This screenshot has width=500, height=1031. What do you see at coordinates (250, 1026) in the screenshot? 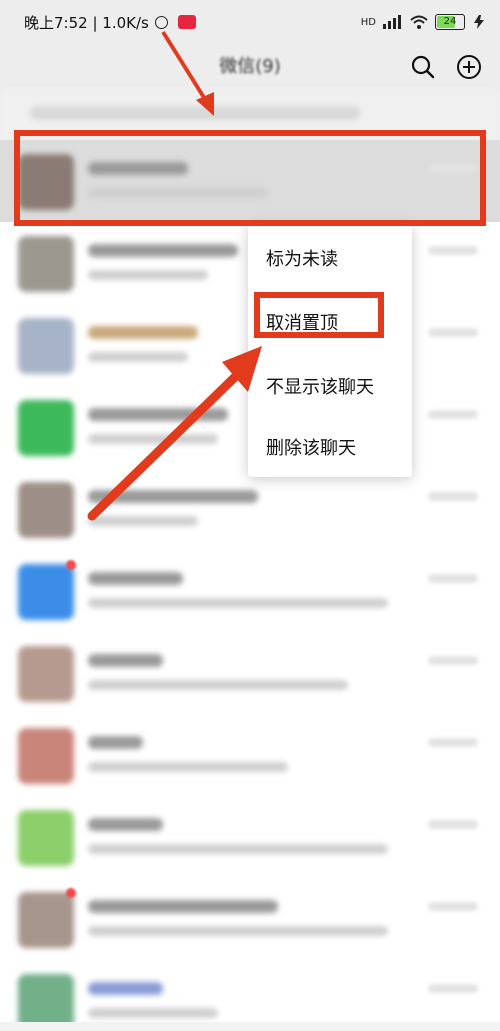
I see `bottom-nav-bar` at bounding box center [250, 1026].